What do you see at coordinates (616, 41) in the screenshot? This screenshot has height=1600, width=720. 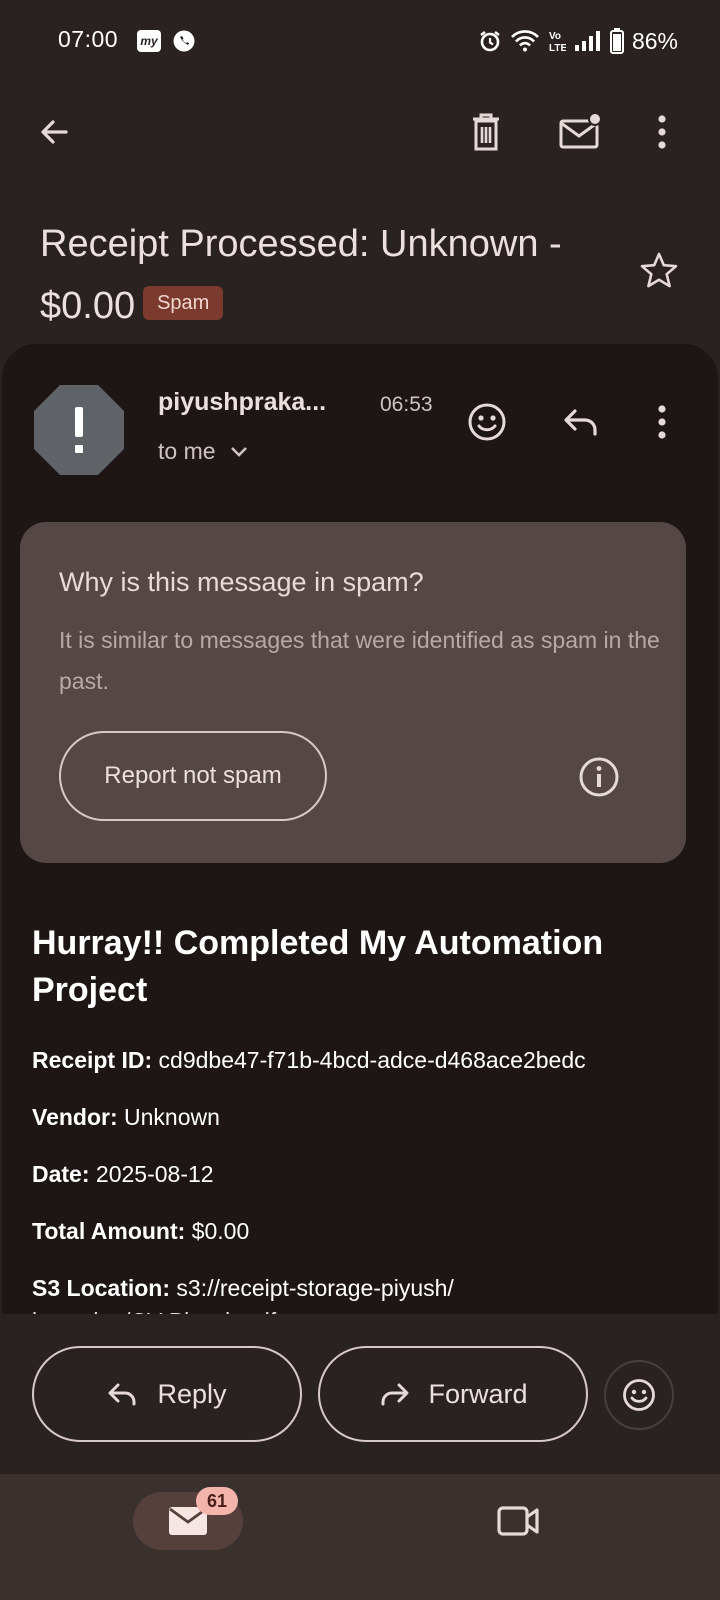 I see `battery-icon` at bounding box center [616, 41].